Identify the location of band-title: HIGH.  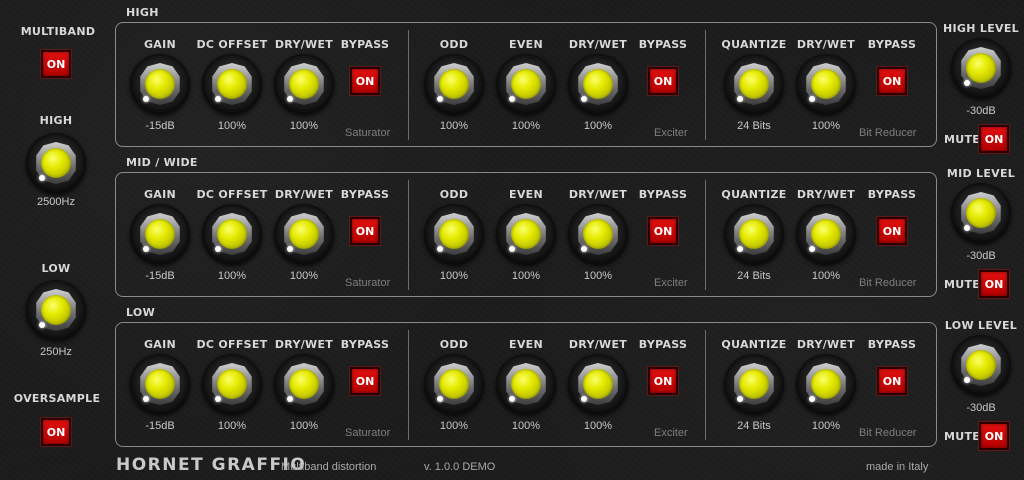
(142, 12).